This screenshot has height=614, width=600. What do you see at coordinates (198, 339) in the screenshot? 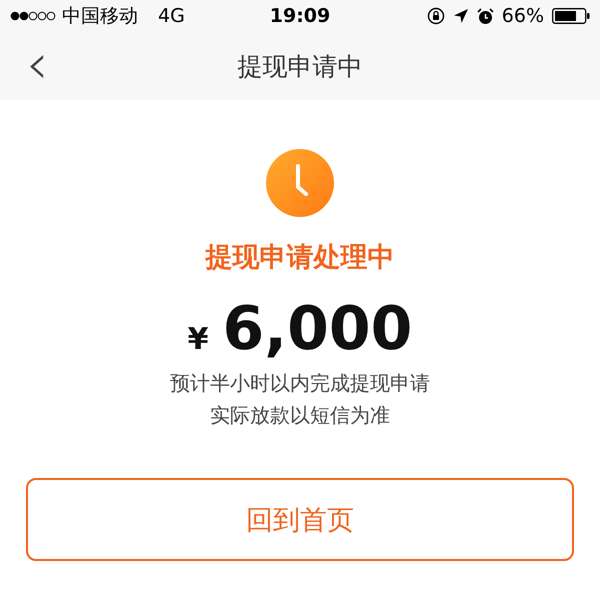
I see `currency-symbol: ¥` at bounding box center [198, 339].